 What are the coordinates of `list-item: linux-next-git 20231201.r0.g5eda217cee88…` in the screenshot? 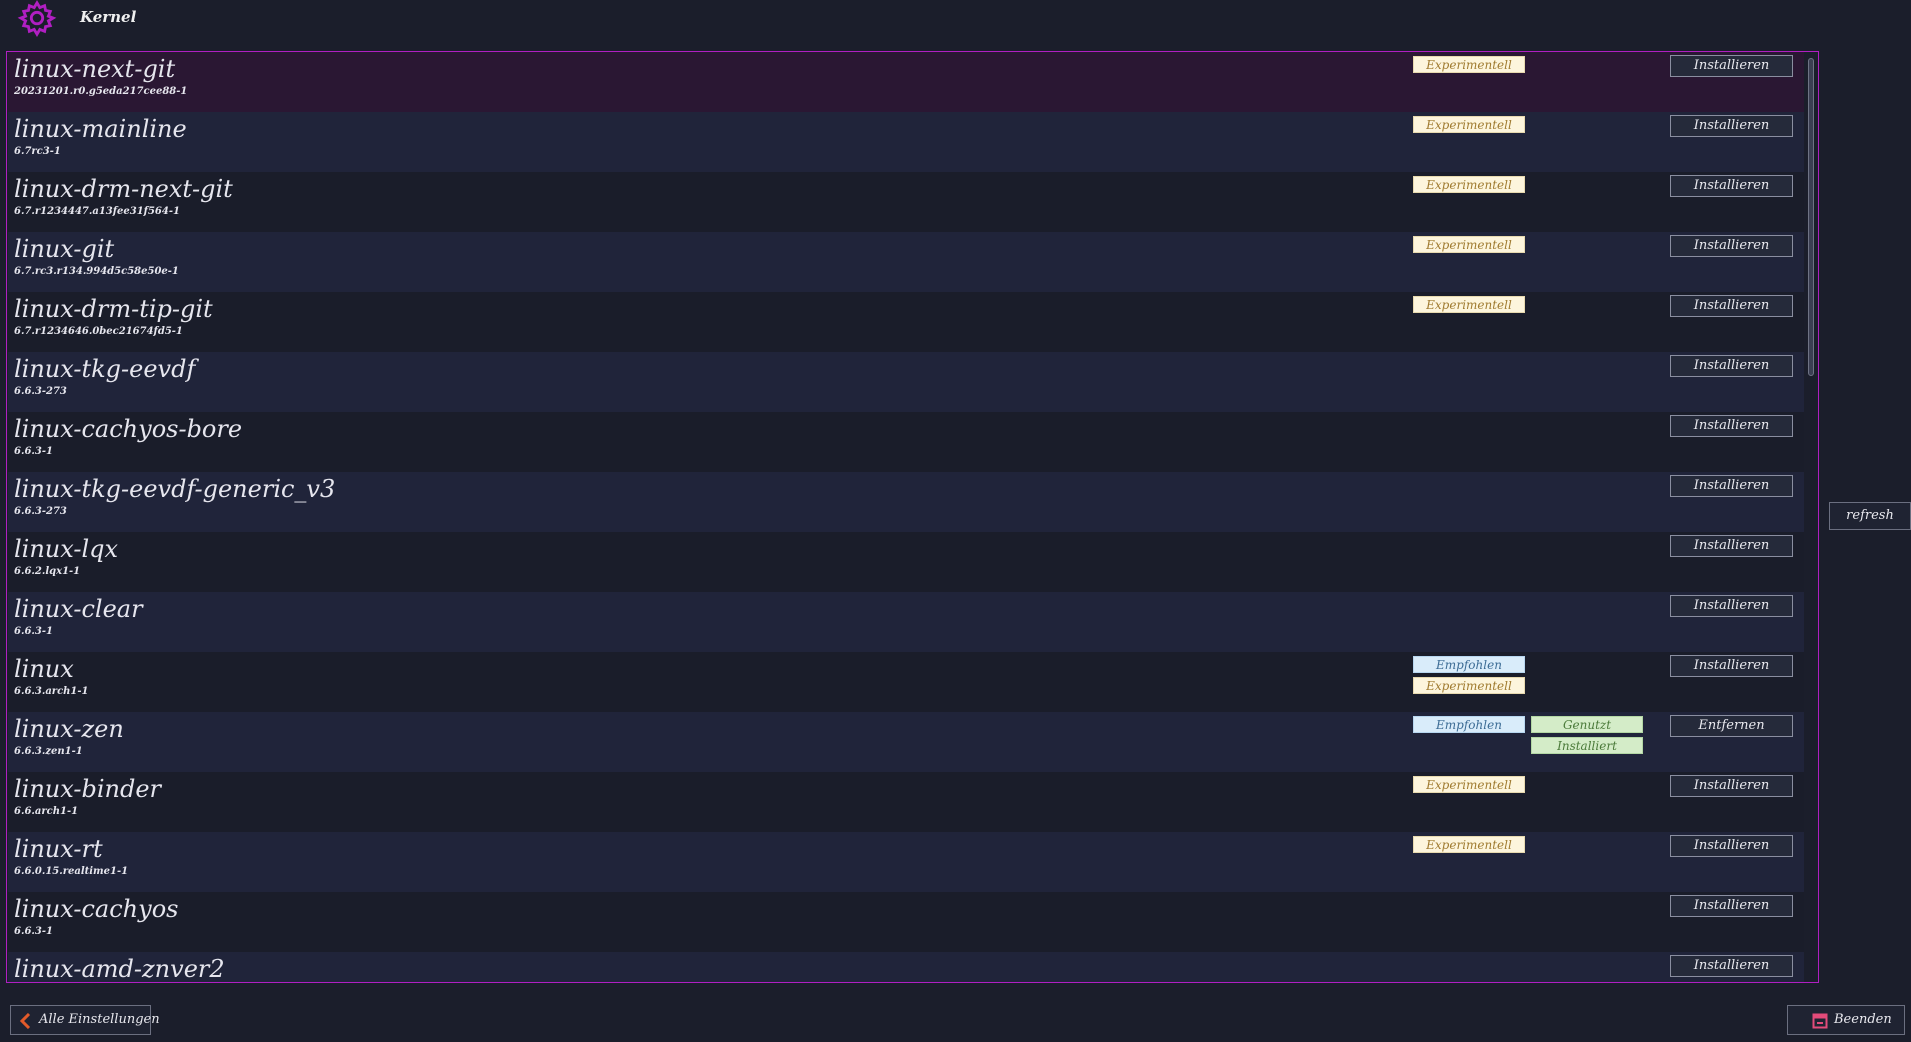 It's located at (906, 82).